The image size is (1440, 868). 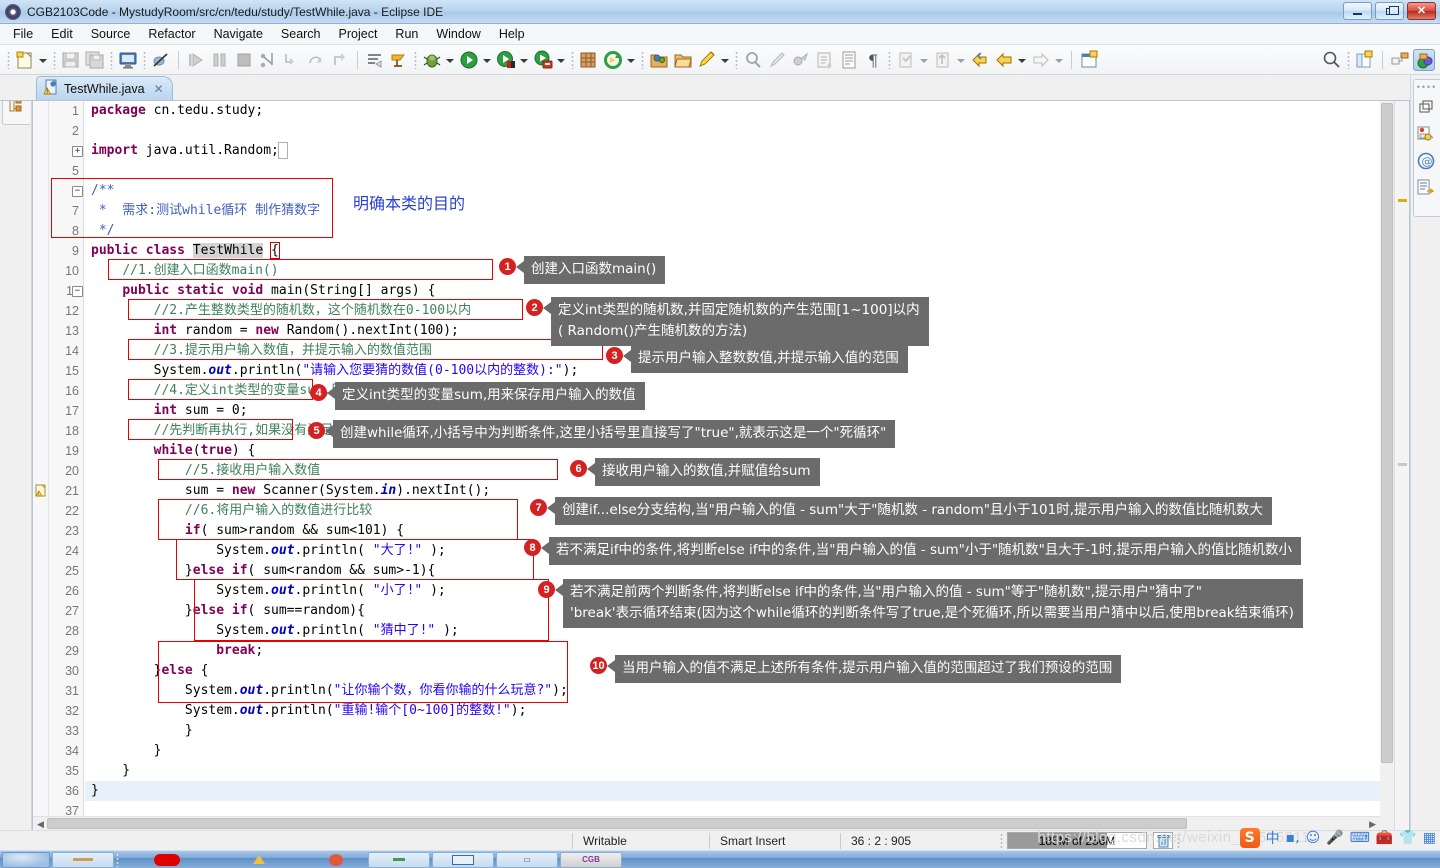 I want to click on code-line: /**, so click(x=747, y=191).